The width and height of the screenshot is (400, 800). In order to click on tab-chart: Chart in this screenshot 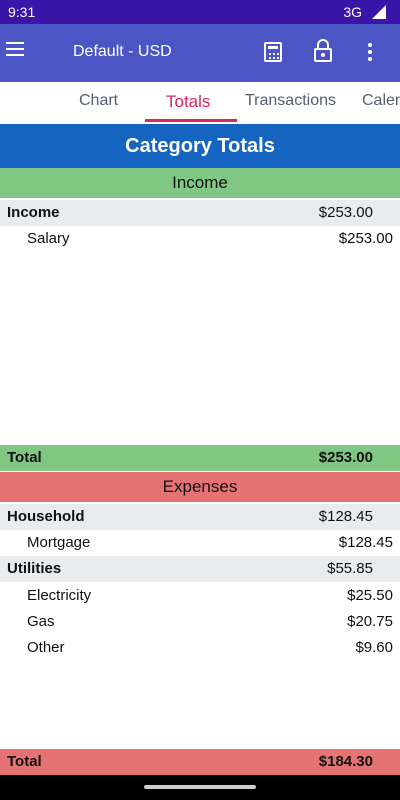, I will do `click(98, 101)`.